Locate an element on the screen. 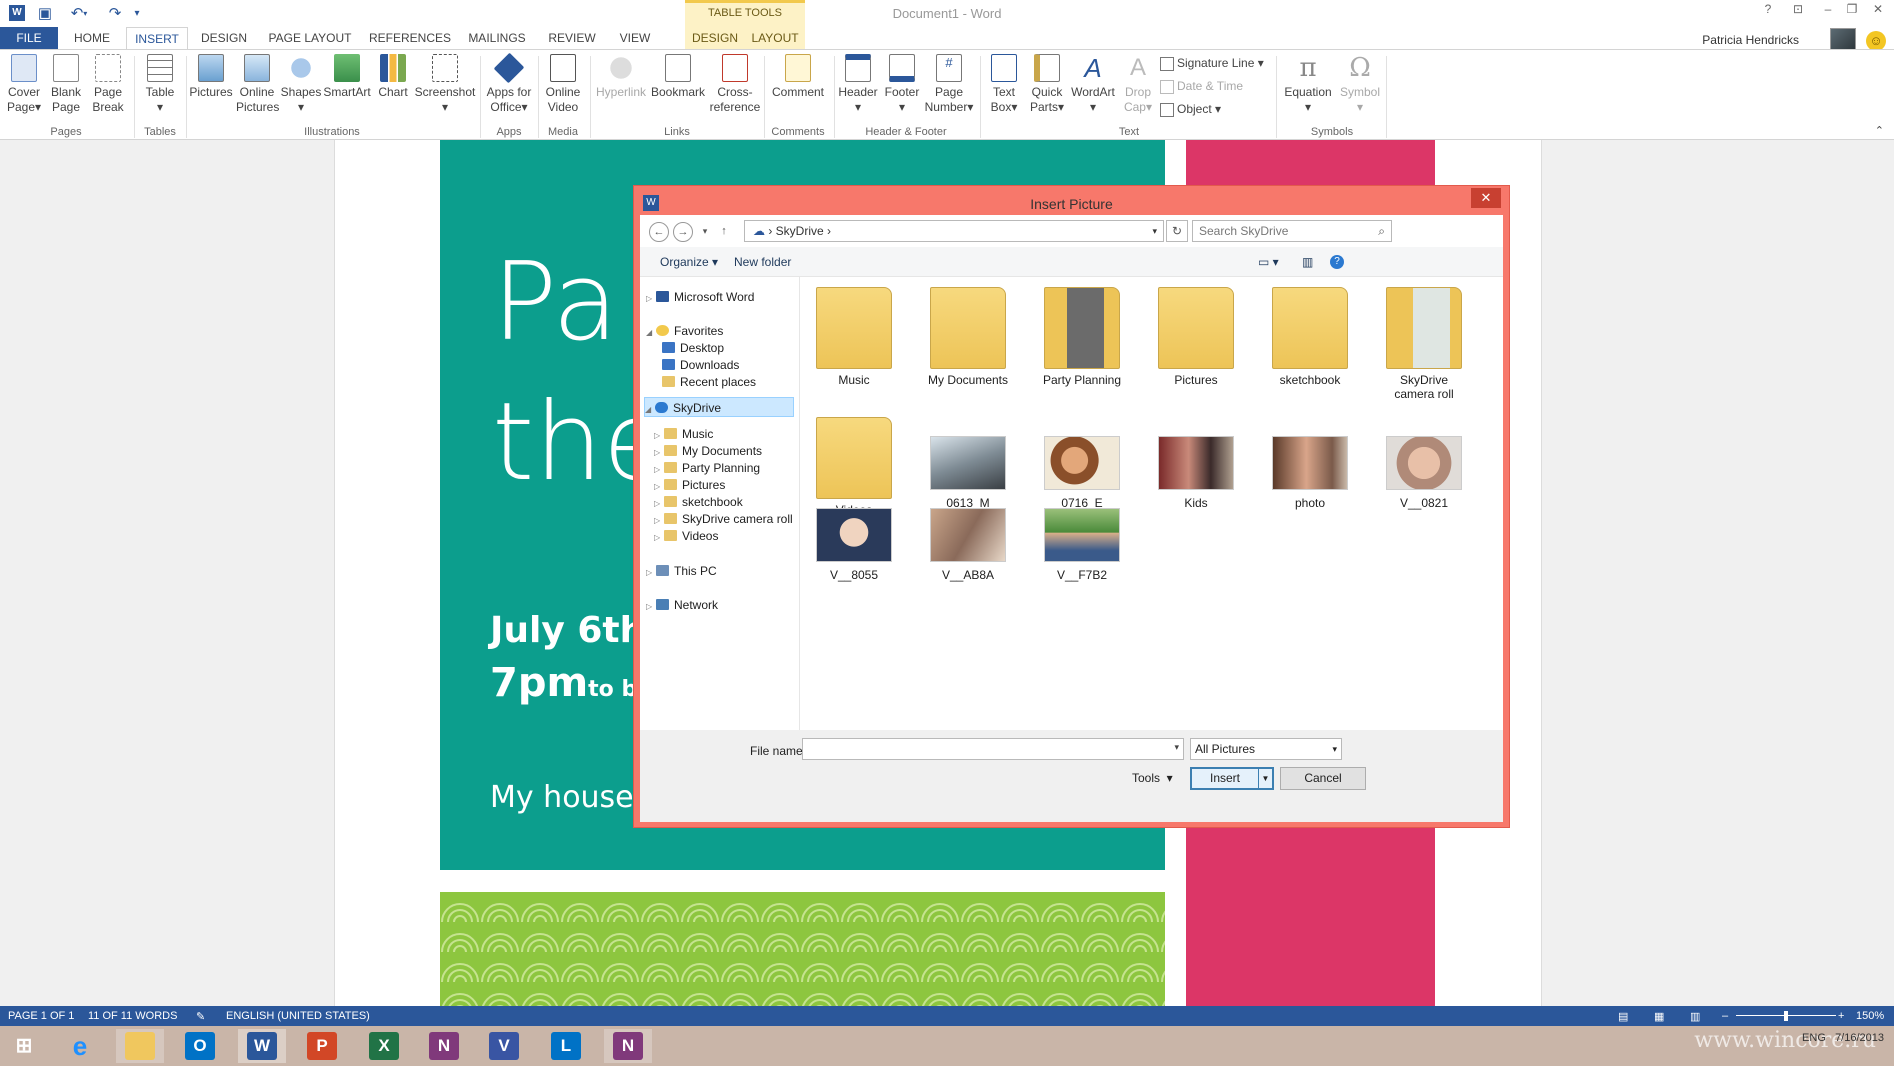  comment-button: Comment is located at coordinates (798, 77).